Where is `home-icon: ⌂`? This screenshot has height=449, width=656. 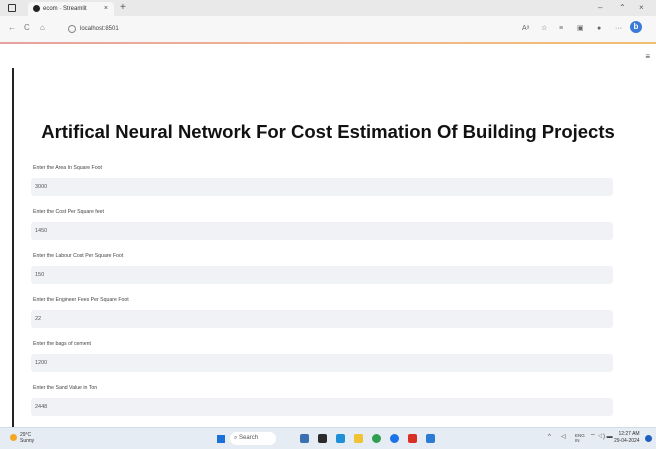
home-icon: ⌂ is located at coordinates (42, 28).